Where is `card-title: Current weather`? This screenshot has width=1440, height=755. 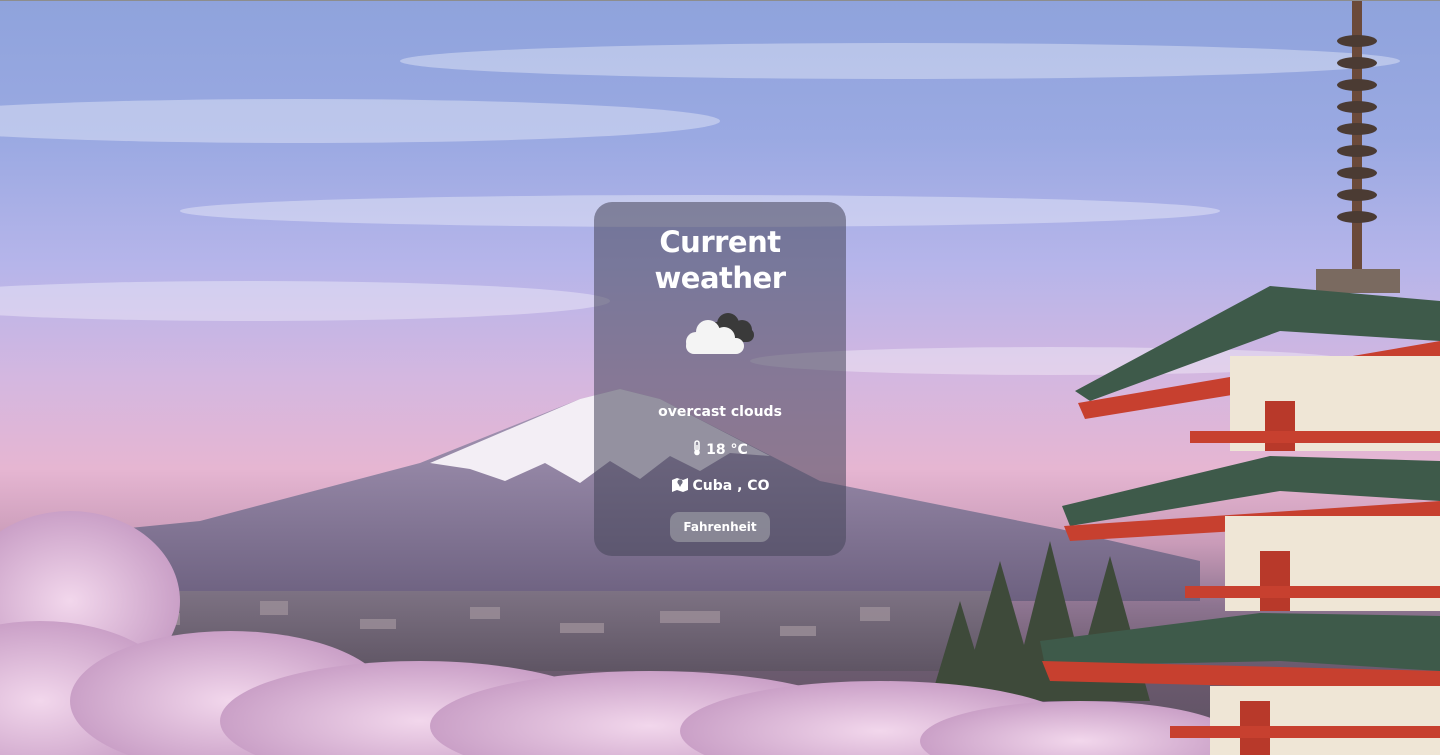
card-title: Current weather is located at coordinates (720, 260).